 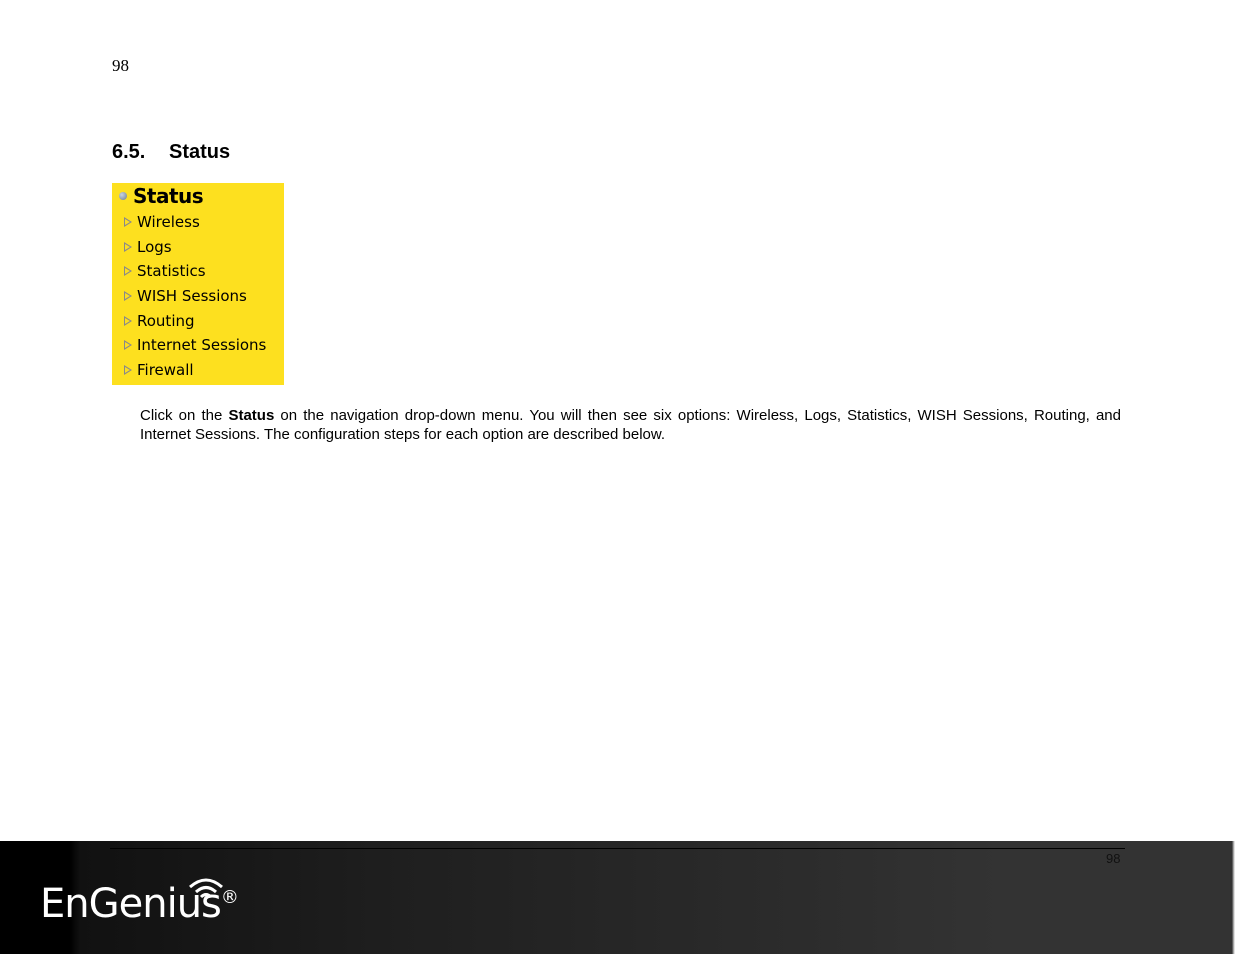 What do you see at coordinates (171, 271) in the screenshot?
I see `menu-item-label: Statistics` at bounding box center [171, 271].